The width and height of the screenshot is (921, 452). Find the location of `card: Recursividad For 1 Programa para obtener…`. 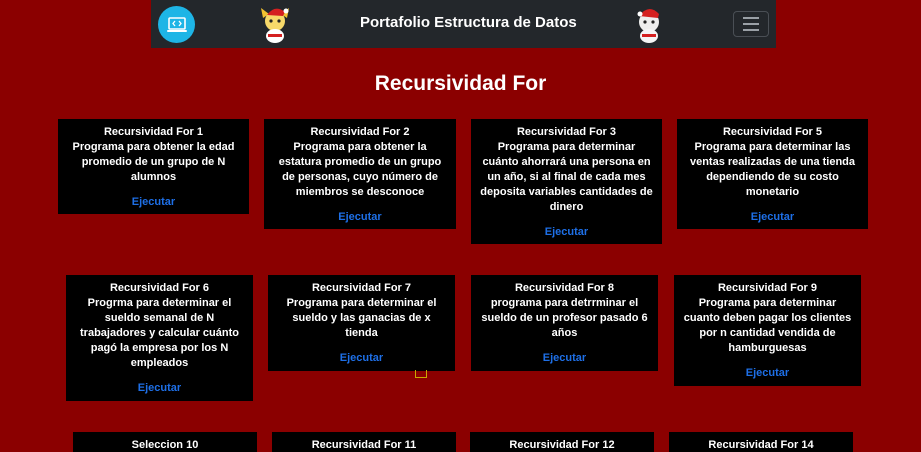

card: Recursividad For 1 Programa para obtener… is located at coordinates (153, 166).